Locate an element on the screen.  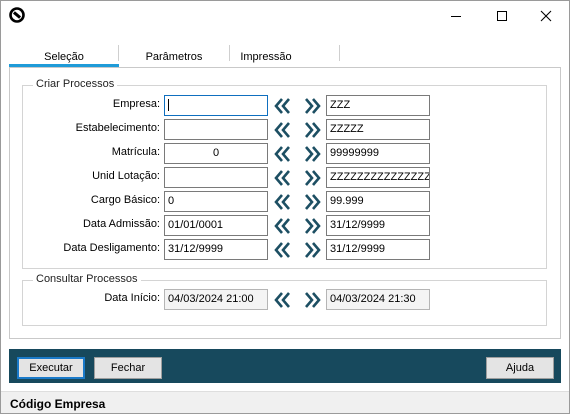
minimize-icon is located at coordinates (456, 16).